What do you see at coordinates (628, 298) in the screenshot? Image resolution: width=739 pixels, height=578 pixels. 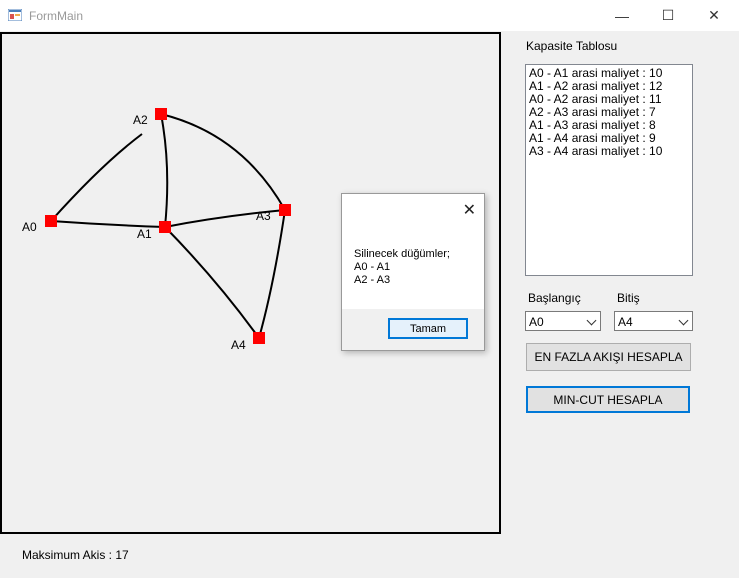 I see `end-label: Bitiş` at bounding box center [628, 298].